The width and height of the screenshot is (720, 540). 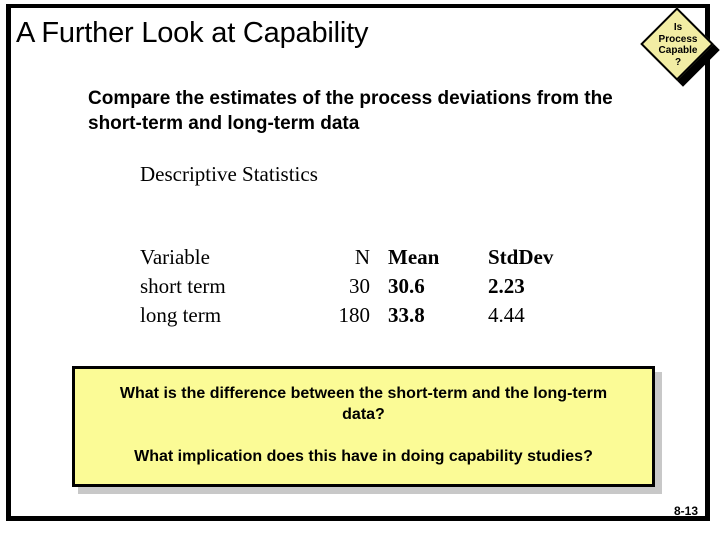 What do you see at coordinates (175, 257) in the screenshot?
I see `header-variable: Variable` at bounding box center [175, 257].